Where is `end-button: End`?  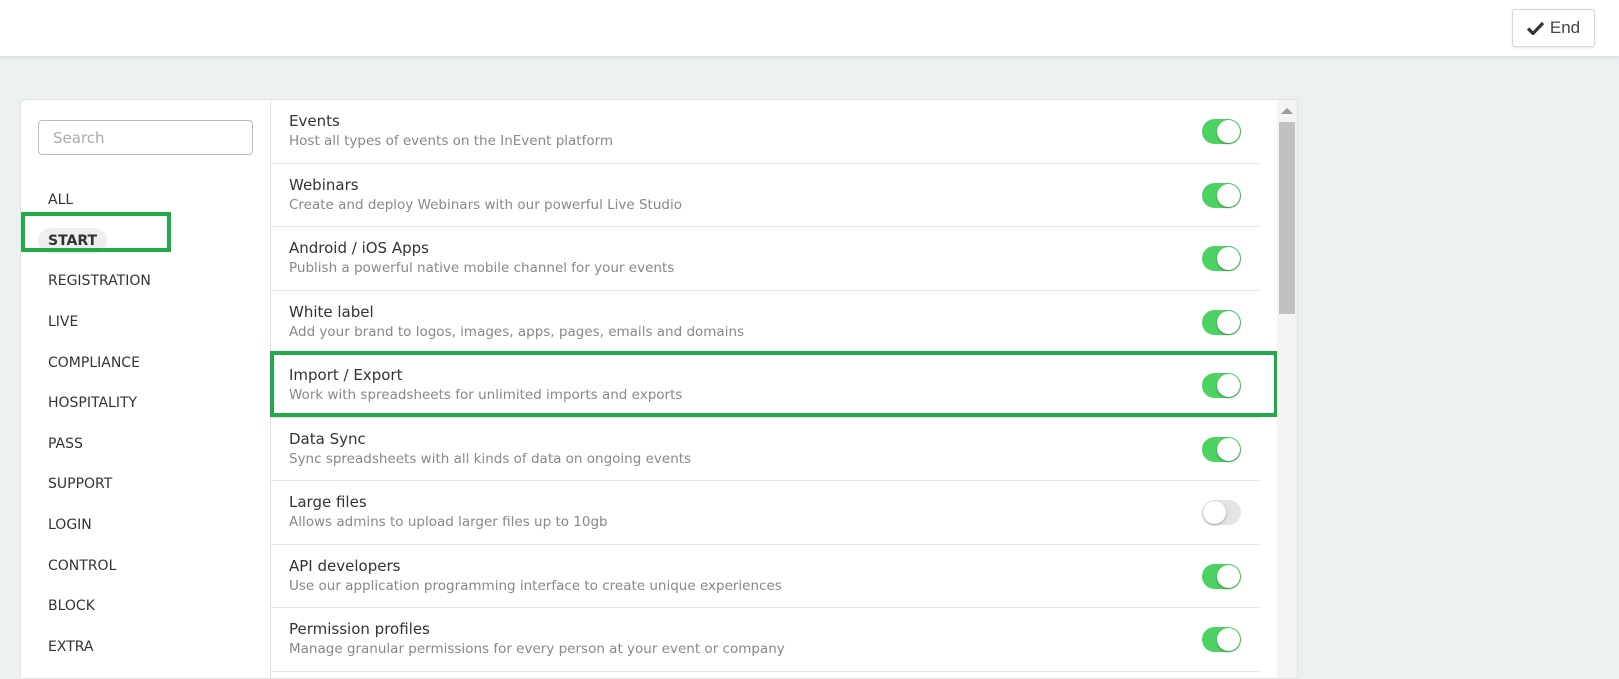
end-button: End is located at coordinates (1553, 28).